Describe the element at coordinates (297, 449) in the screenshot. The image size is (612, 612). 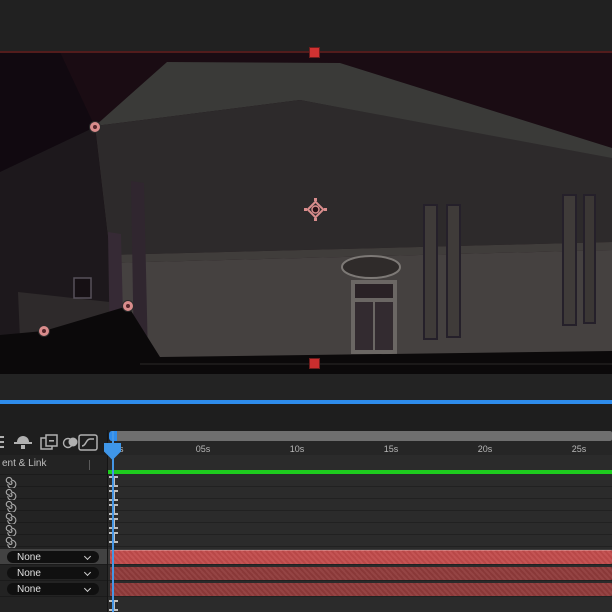
I see `ruler-label: 10s` at that location.